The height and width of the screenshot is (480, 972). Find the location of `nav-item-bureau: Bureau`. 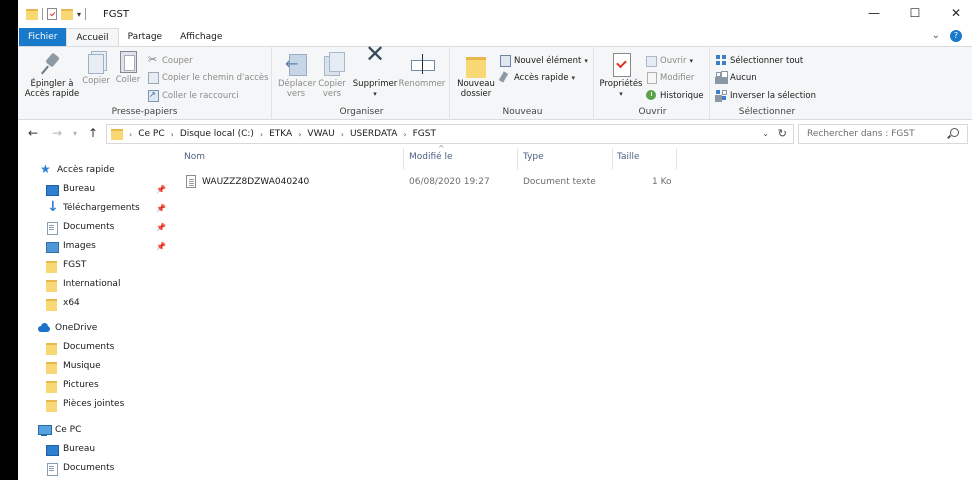

nav-item-bureau: Bureau is located at coordinates (70, 189).